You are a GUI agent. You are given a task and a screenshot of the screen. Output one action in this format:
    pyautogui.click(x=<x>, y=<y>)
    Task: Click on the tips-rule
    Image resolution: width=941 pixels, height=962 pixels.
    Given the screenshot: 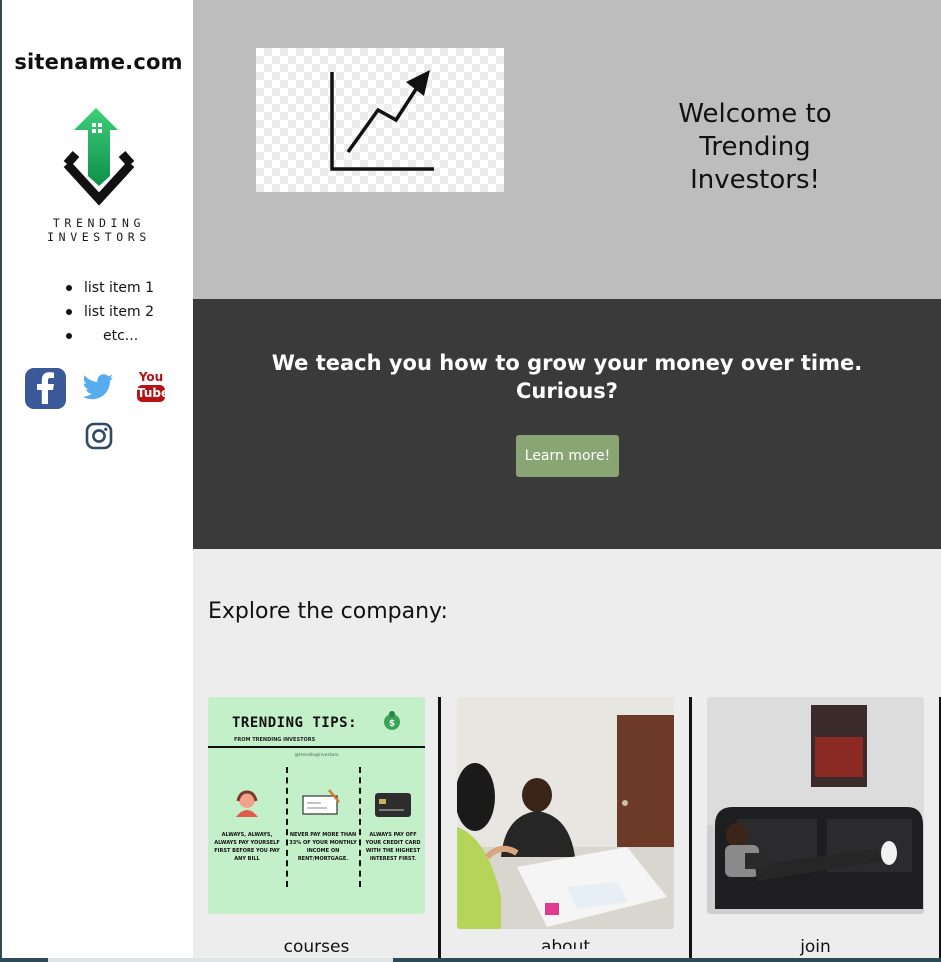 What is the action you would take?
    pyautogui.click(x=316, y=747)
    